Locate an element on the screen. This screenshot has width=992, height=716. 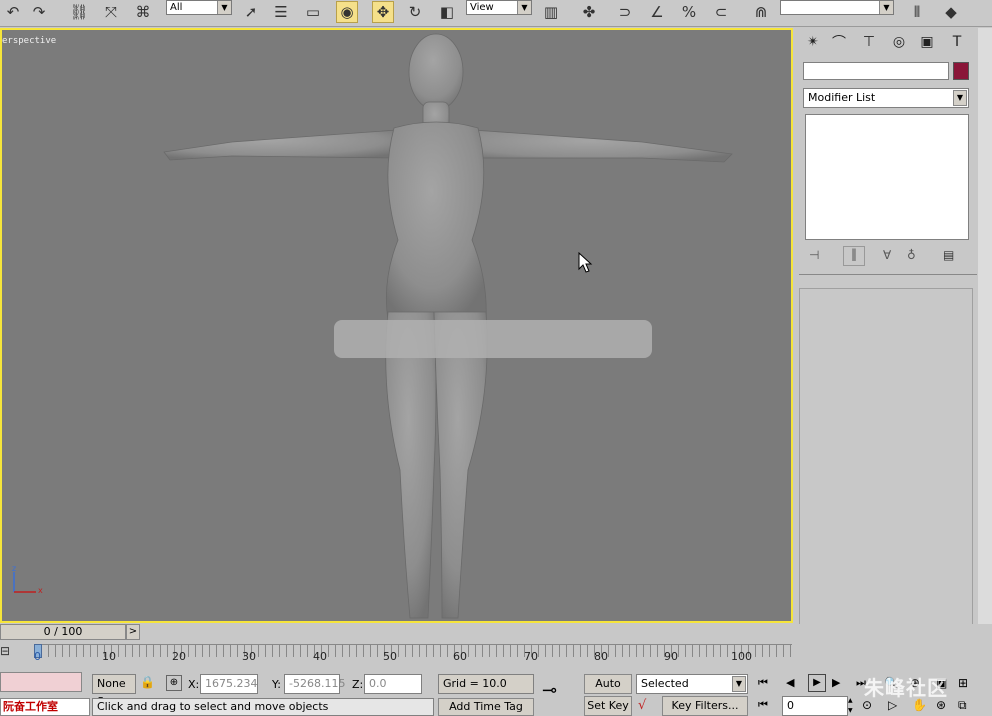
window-crossing-icon: ◉ is located at coordinates (347, 12).